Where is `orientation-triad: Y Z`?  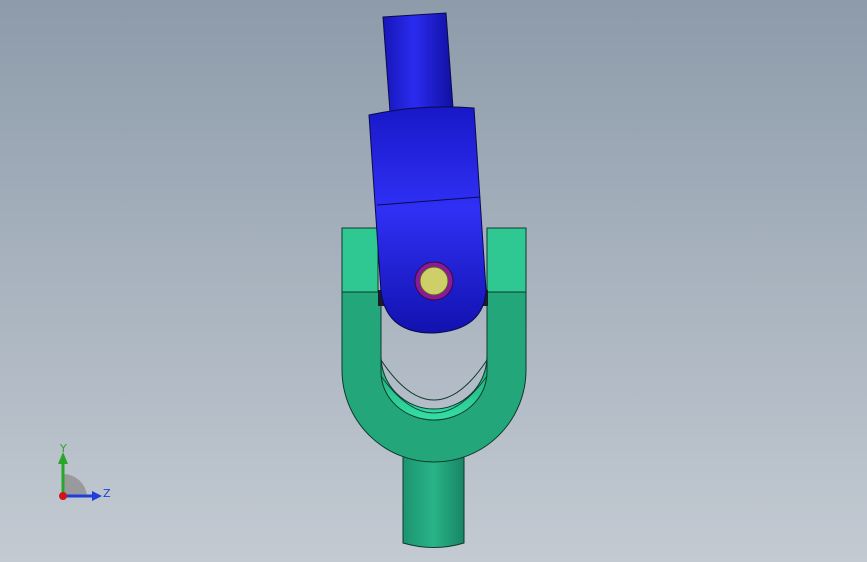
orientation-triad: Y Z is located at coordinates (84, 471).